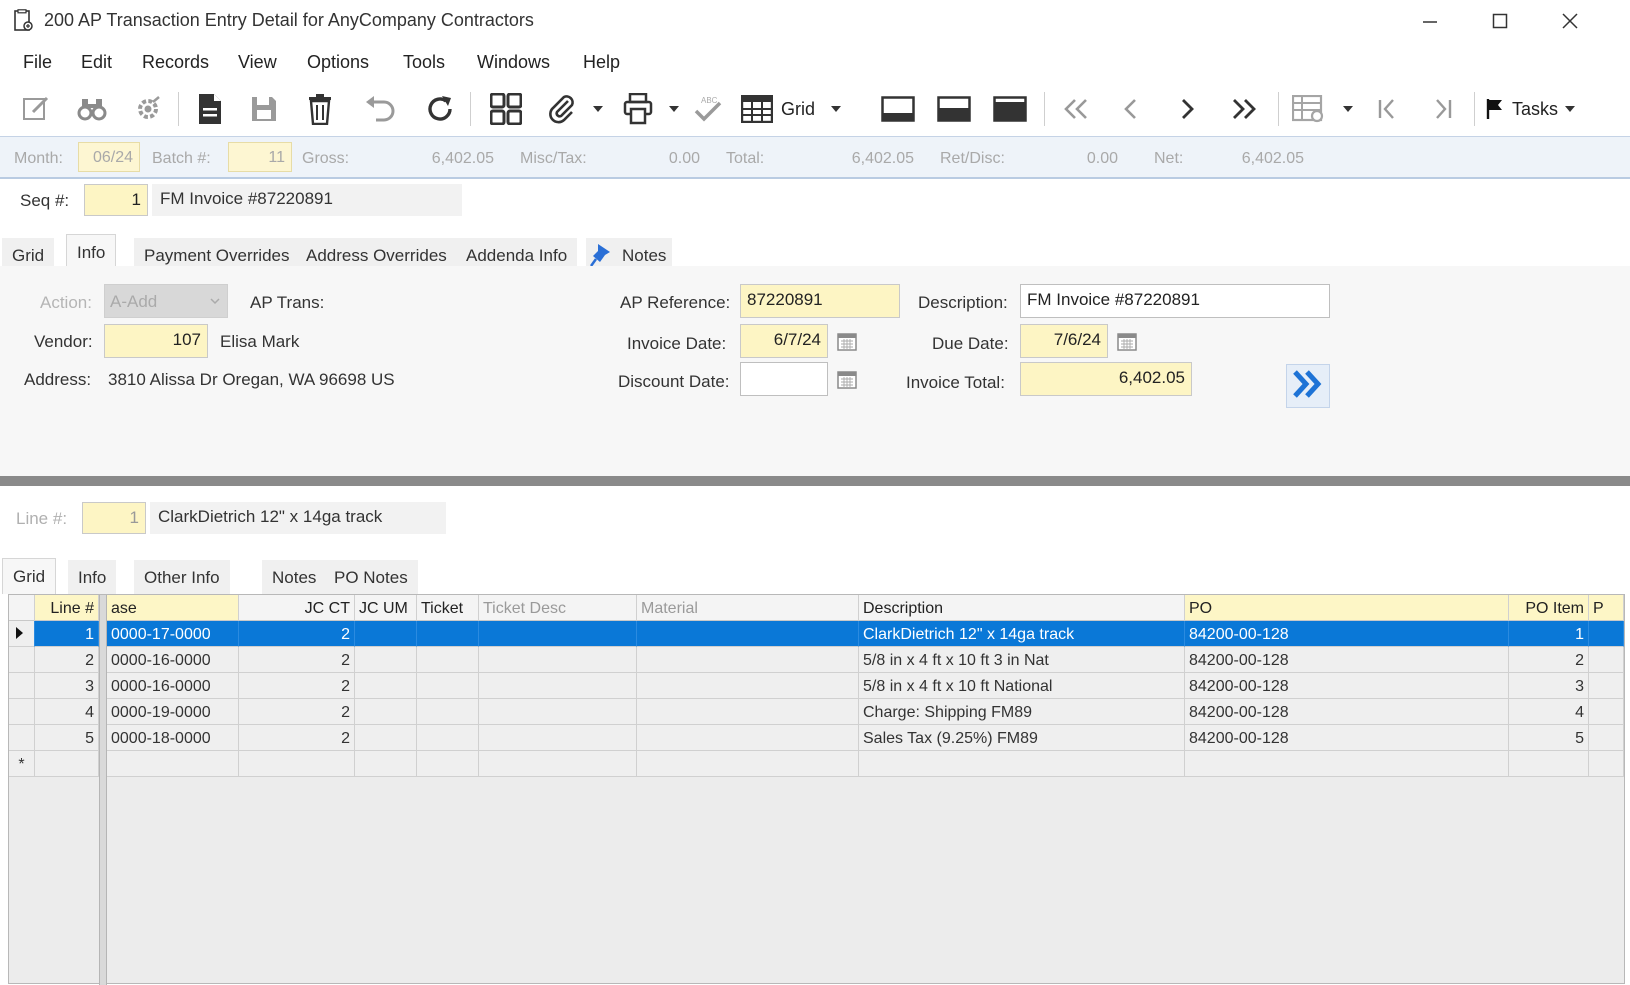 Image resolution: width=1630 pixels, height=985 pixels. I want to click on menu-options: Options, so click(338, 62).